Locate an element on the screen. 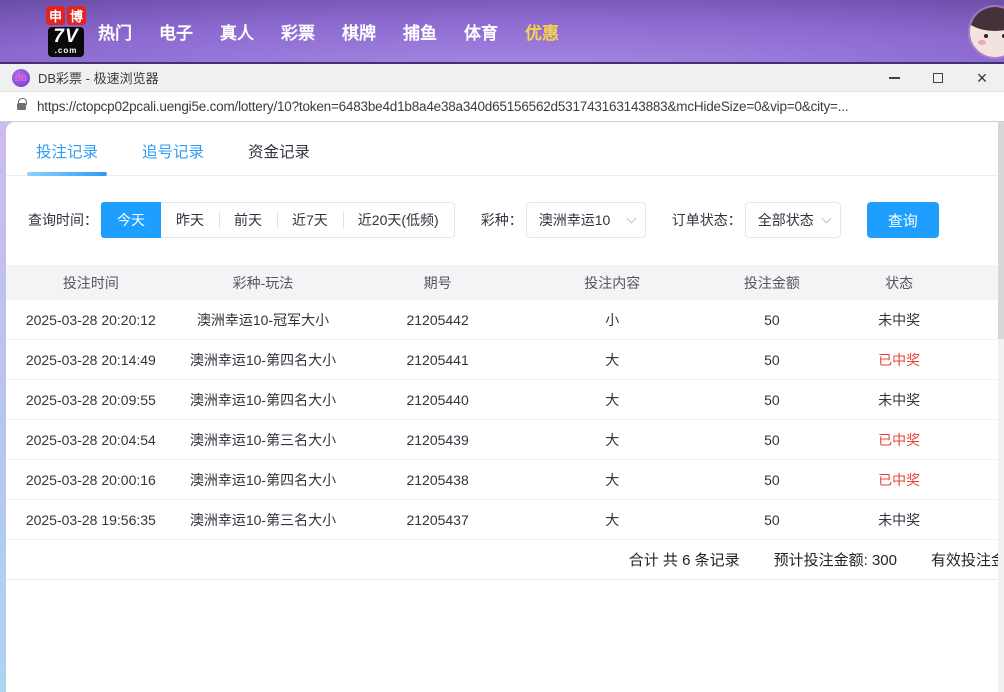  logo-main-text: 7V is located at coordinates (66, 36).